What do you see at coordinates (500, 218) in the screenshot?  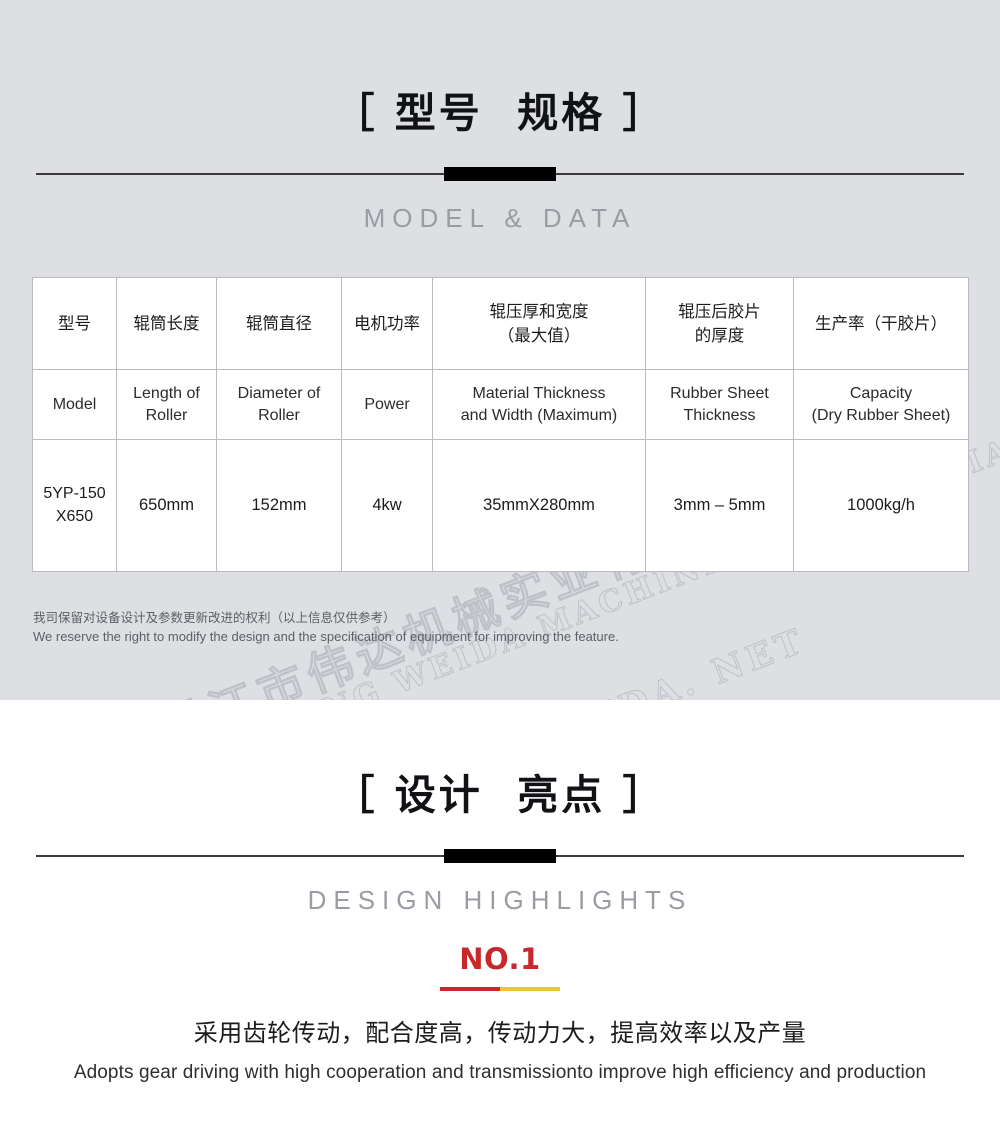 I see `model-heading-en: MODEL & DATA` at bounding box center [500, 218].